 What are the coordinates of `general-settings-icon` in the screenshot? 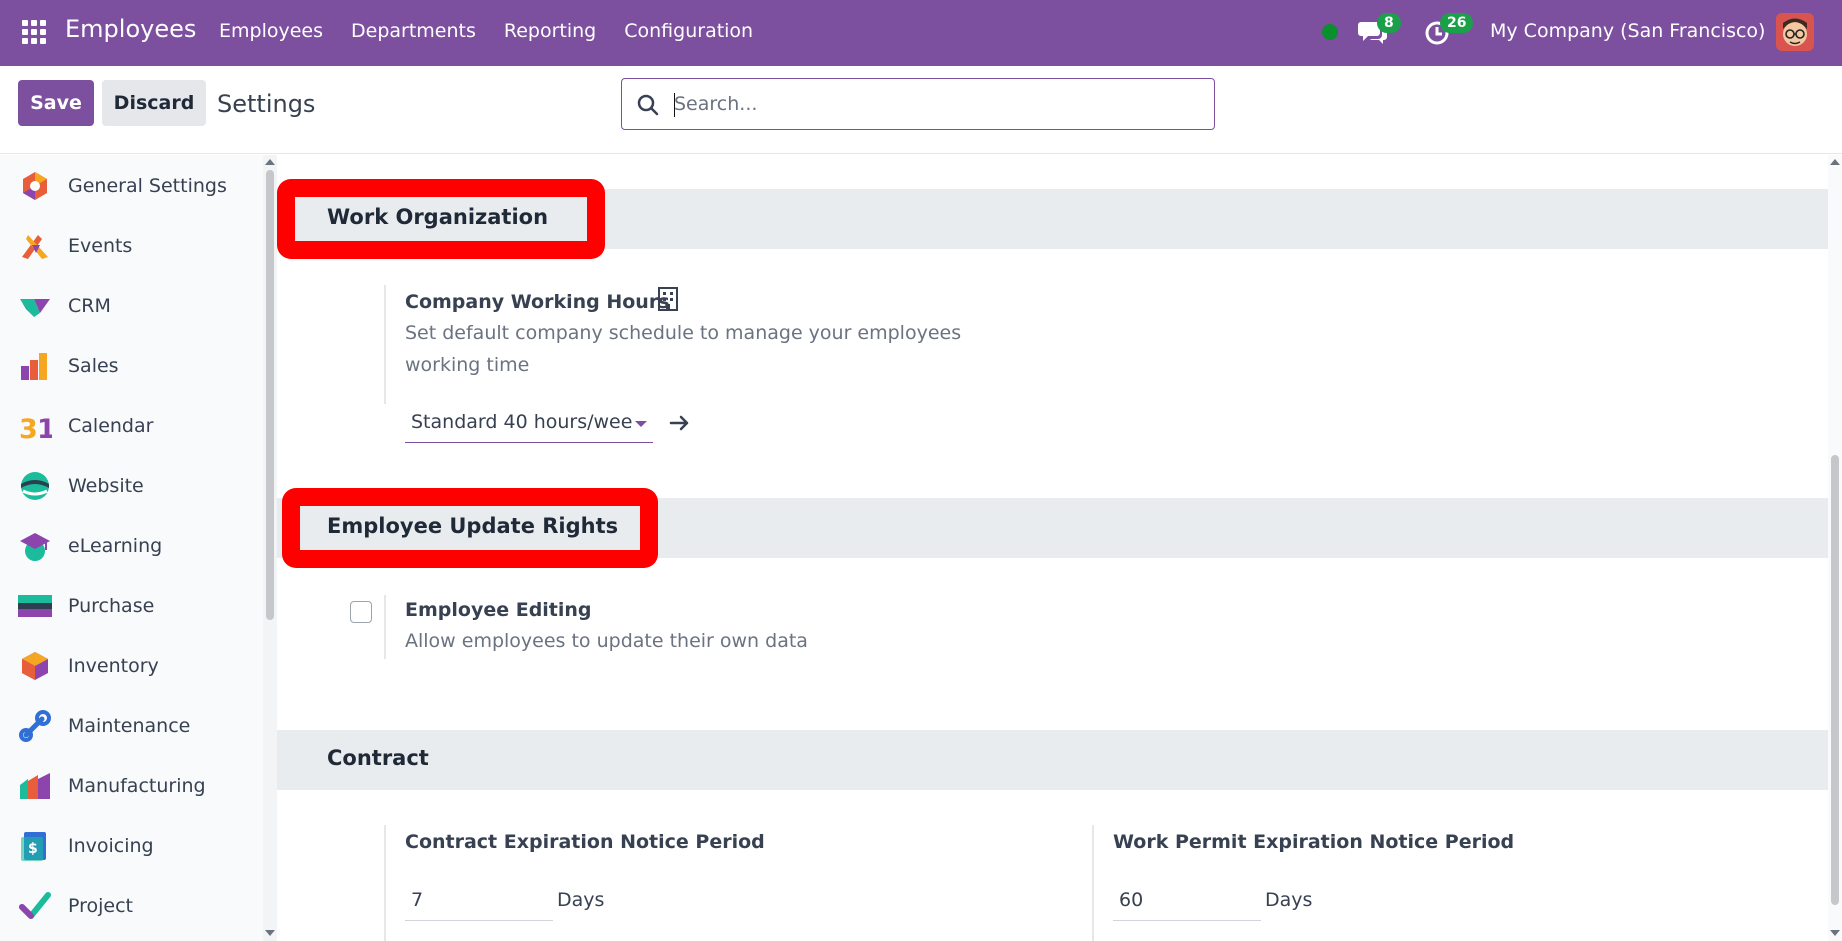 It's located at (35, 186).